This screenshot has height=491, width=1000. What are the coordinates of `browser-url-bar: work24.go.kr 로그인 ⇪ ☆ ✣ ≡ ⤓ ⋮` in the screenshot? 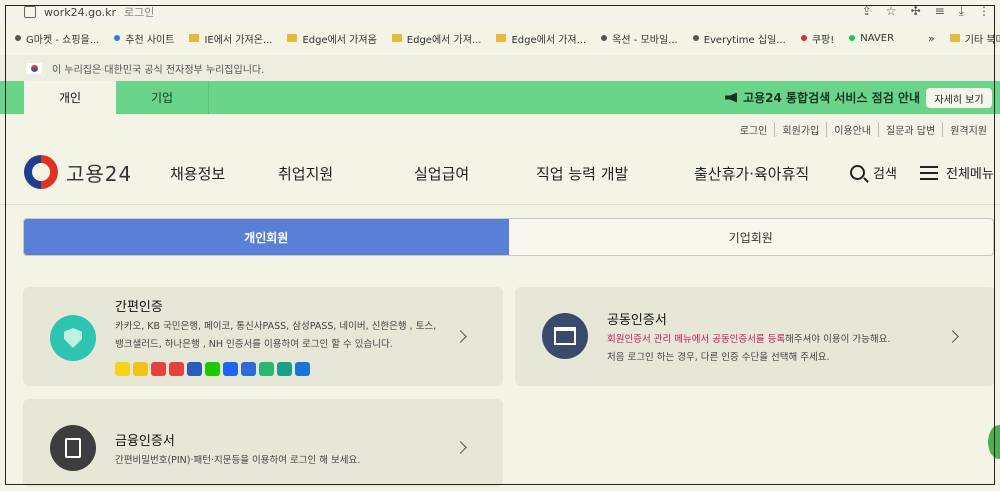 It's located at (500, 12).